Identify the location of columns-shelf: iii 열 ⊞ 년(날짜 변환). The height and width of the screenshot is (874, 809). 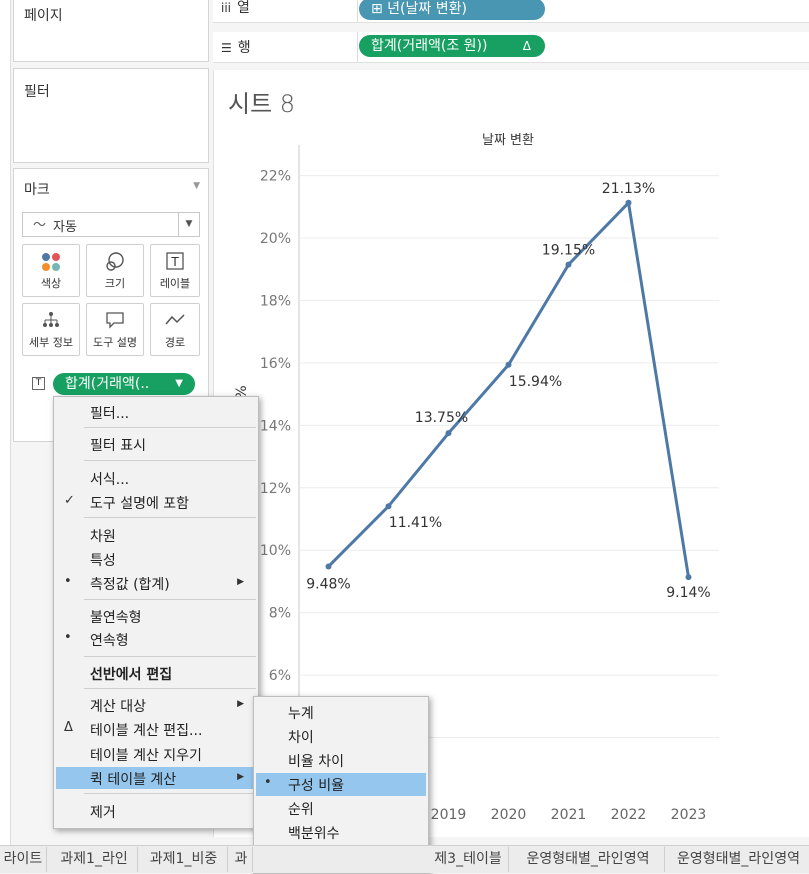
(511, 11).